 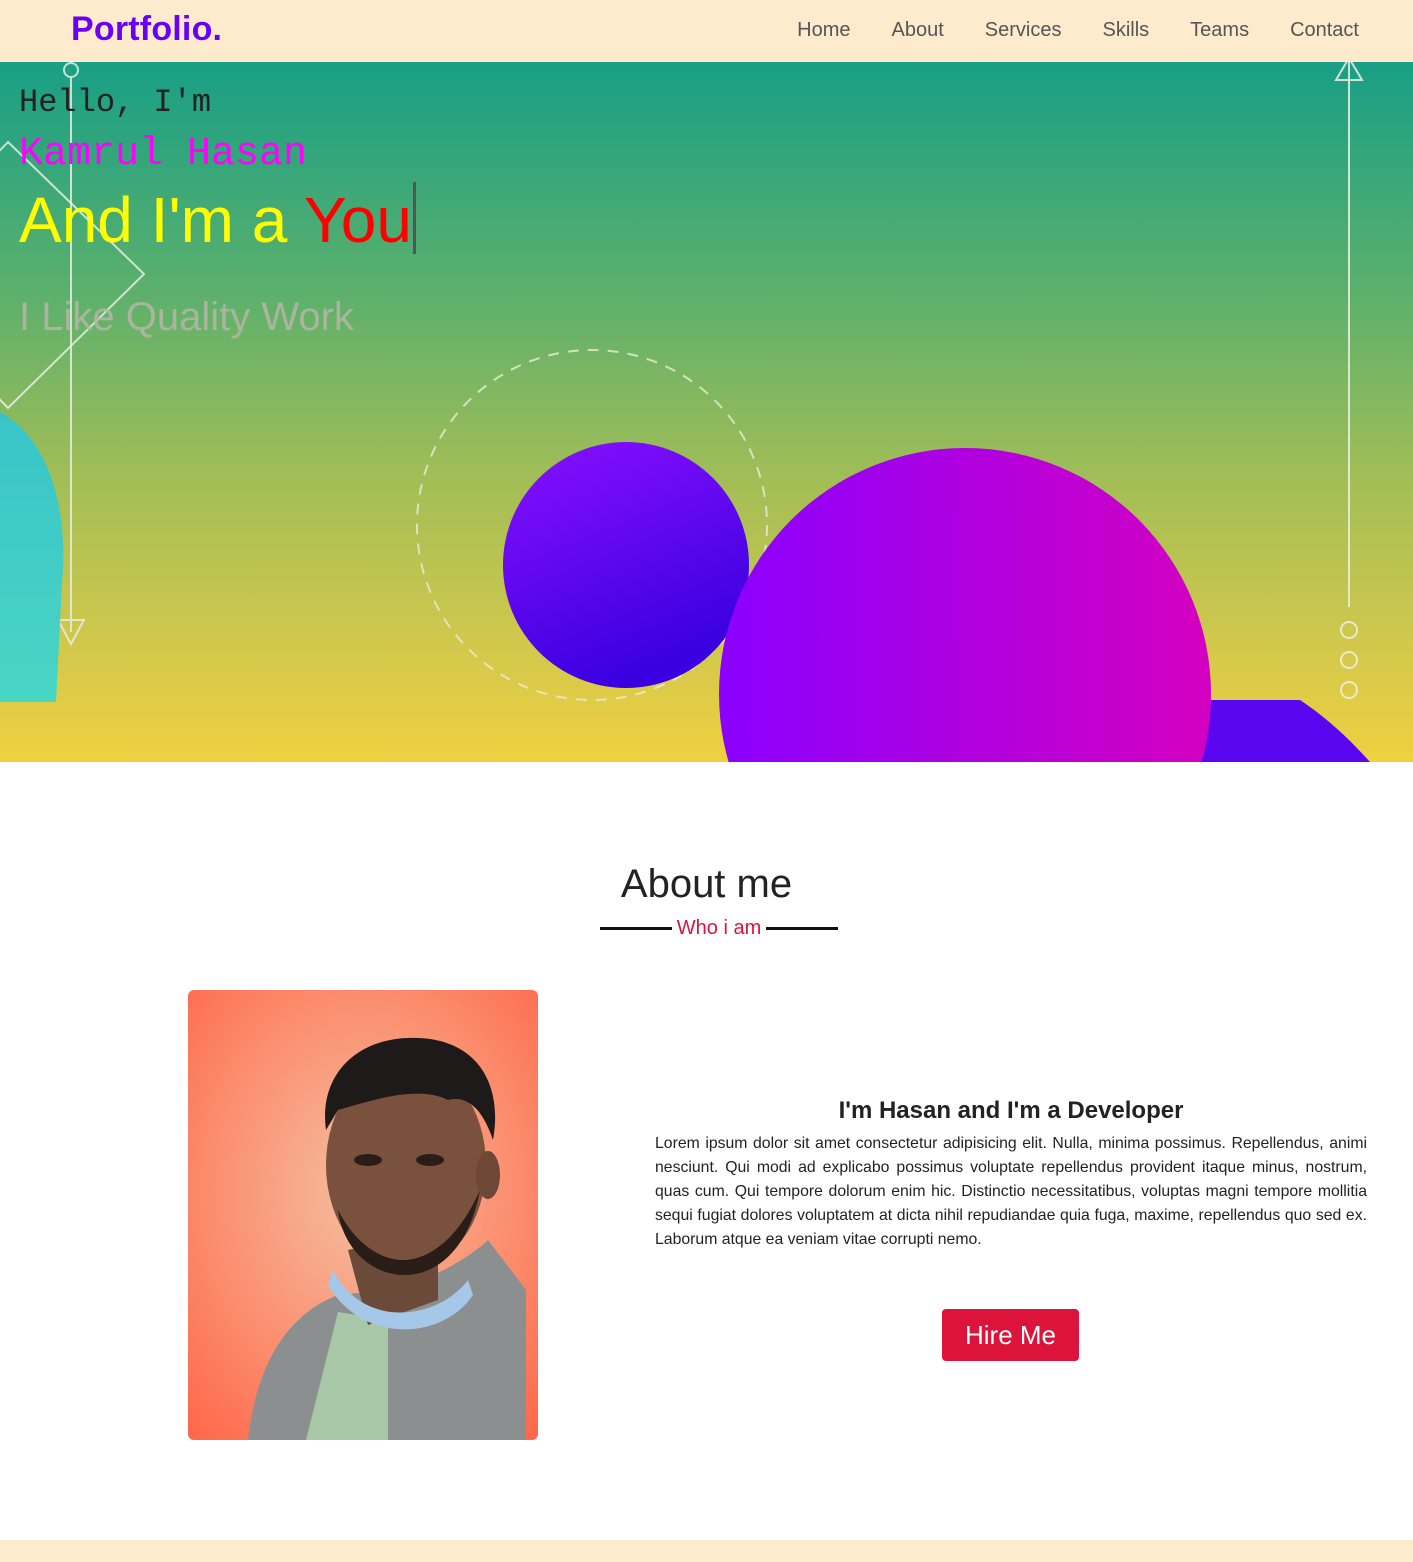 What do you see at coordinates (1219, 30) in the screenshot?
I see `nav-link-teams: Teams` at bounding box center [1219, 30].